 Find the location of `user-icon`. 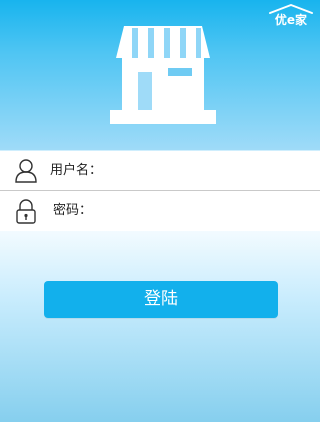

user-icon is located at coordinates (26, 171).